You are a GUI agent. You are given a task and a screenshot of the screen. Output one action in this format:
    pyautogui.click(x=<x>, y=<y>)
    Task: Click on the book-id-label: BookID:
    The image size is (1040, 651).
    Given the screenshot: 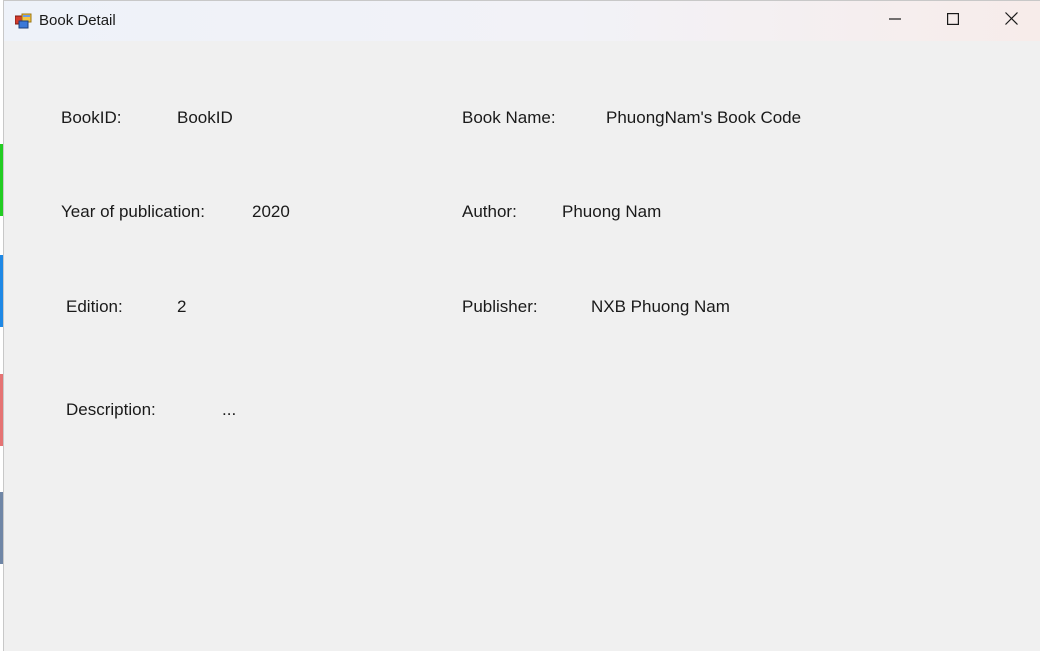 What is the action you would take?
    pyautogui.click(x=91, y=117)
    